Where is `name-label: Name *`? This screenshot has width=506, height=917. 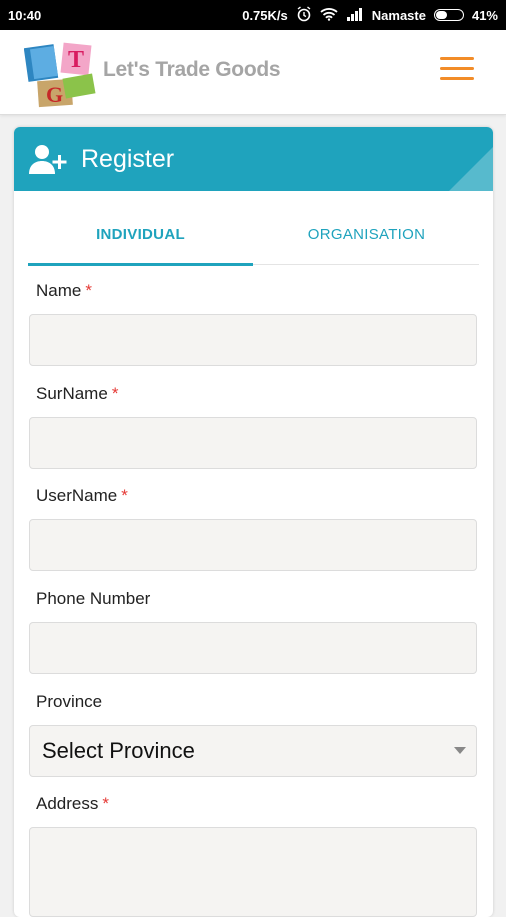 name-label: Name * is located at coordinates (64, 291).